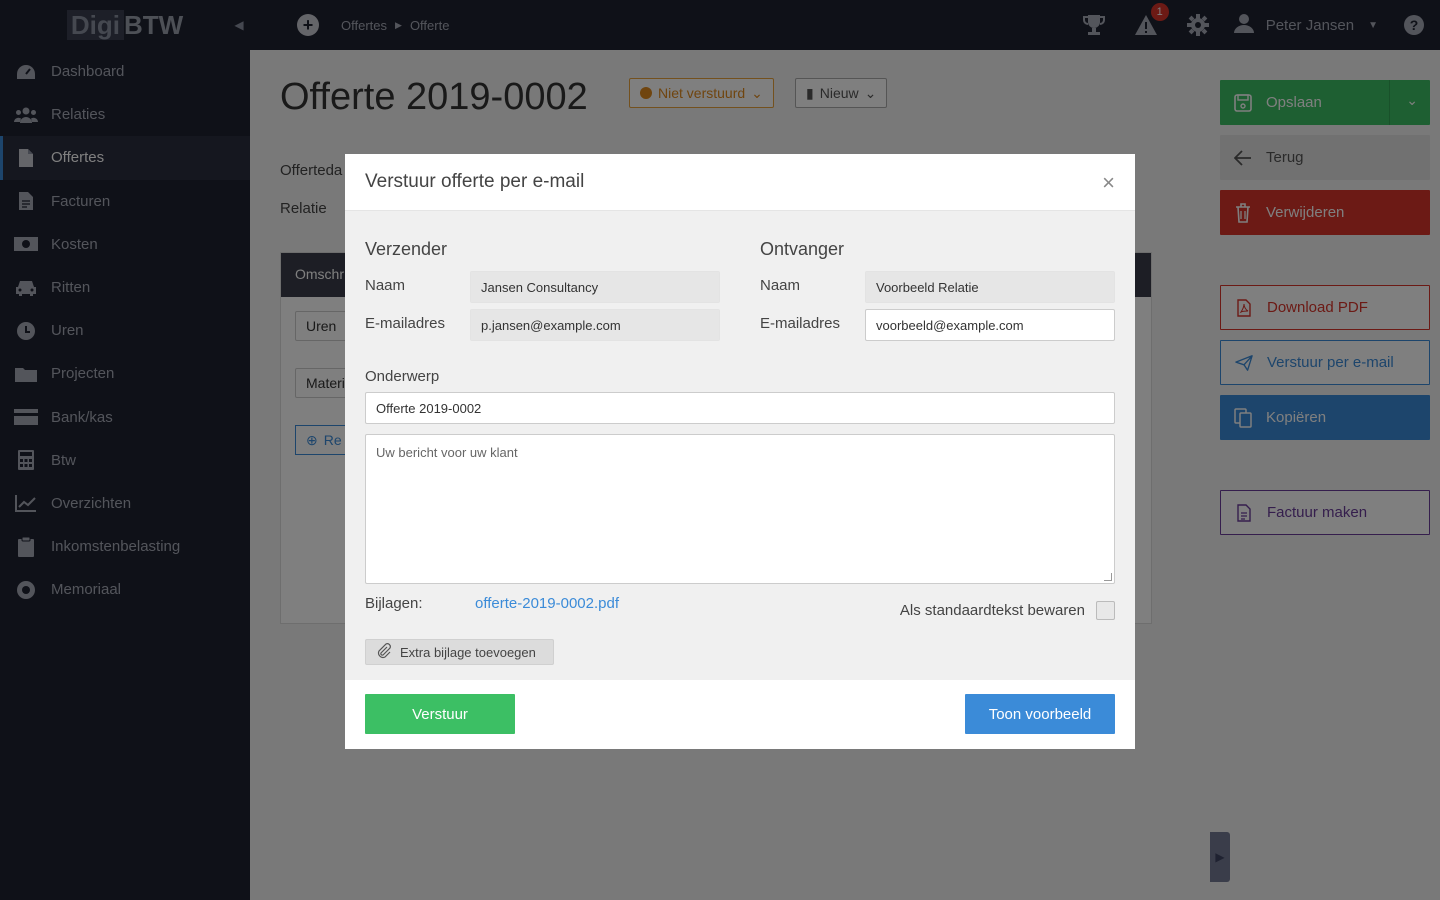 This screenshot has width=1440, height=900. I want to click on panel-toggle: ▶, so click(1220, 857).